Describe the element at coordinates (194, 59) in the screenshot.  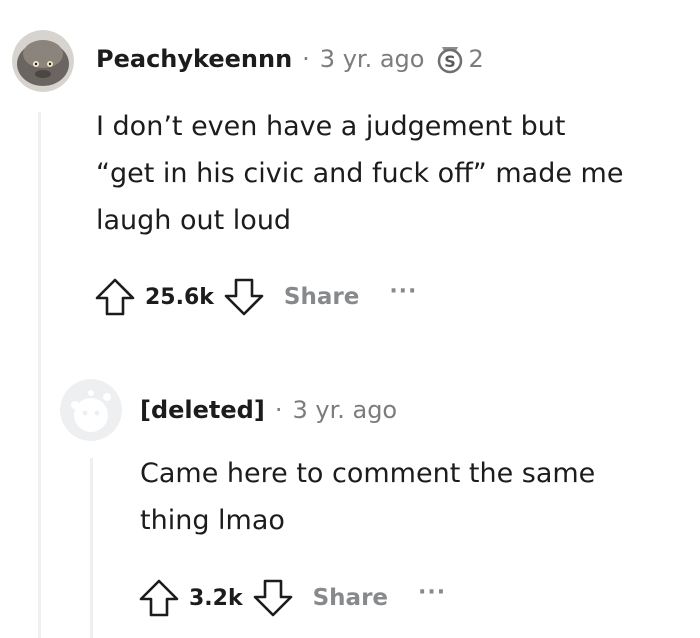
I see `username: Peachykeennn` at that location.